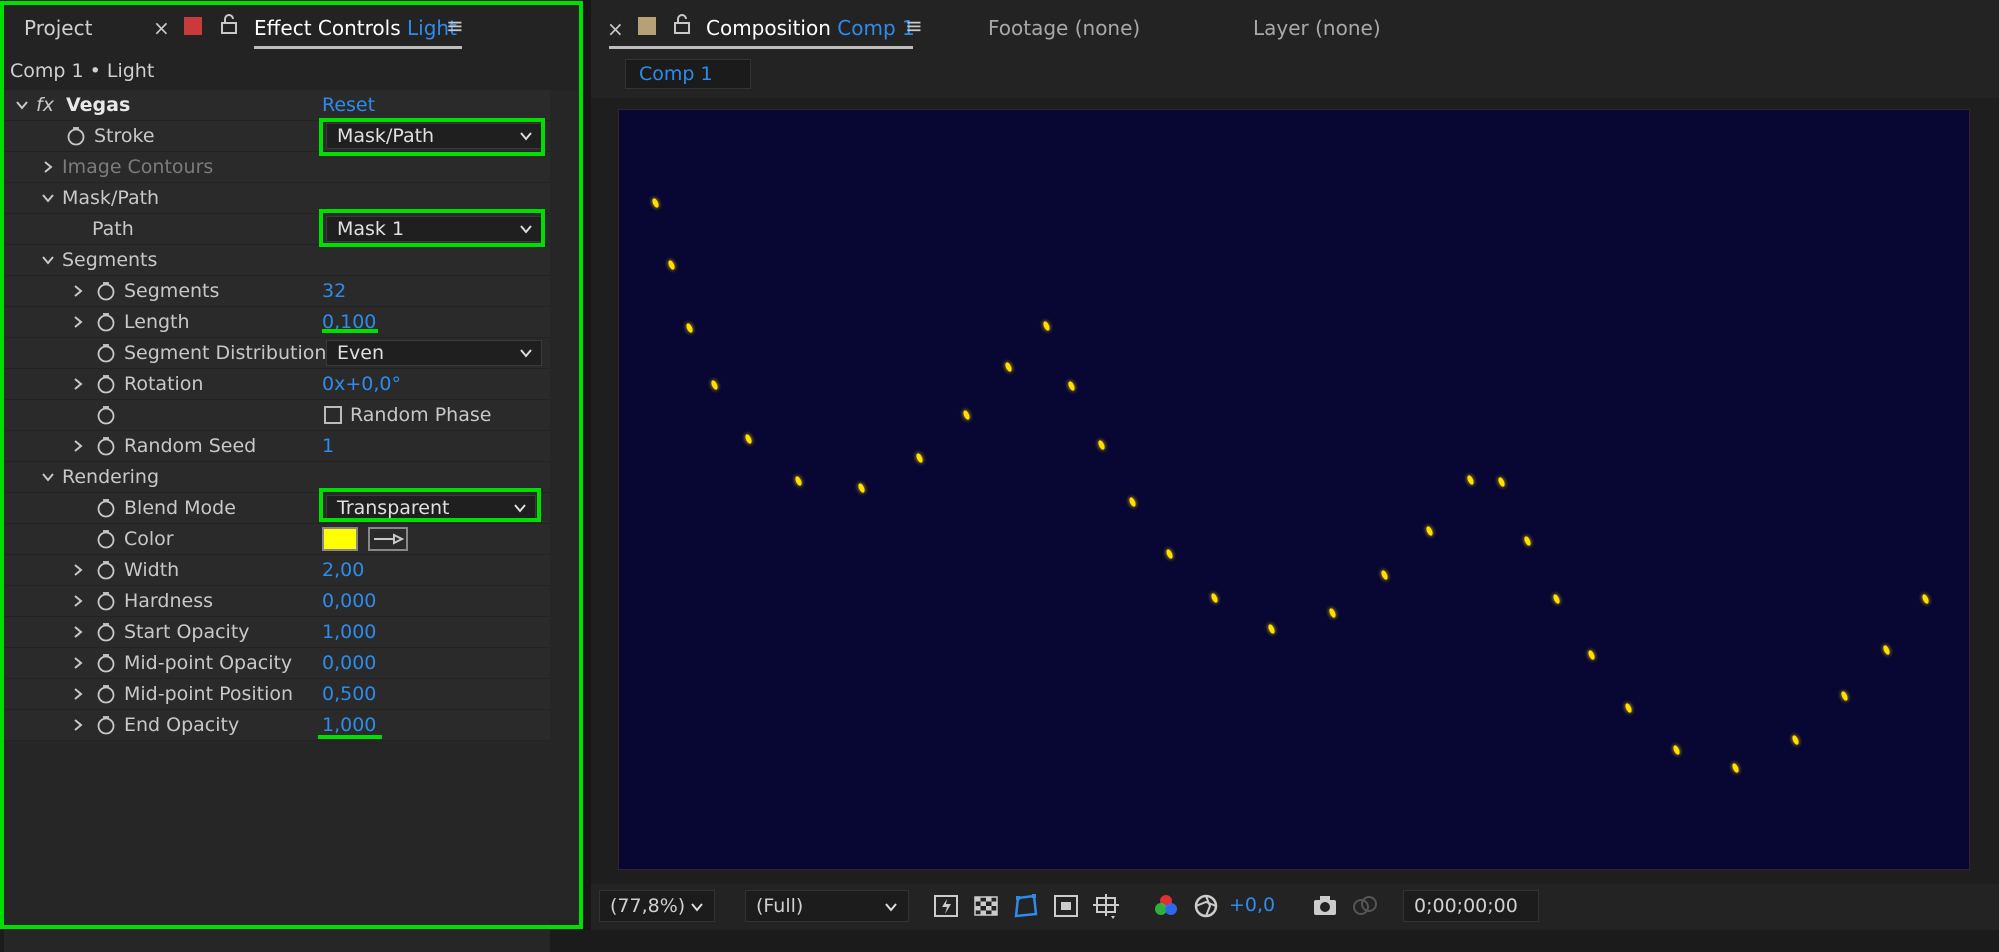  What do you see at coordinates (1317, 28) in the screenshot?
I see `tab-layer: Layer (none)` at bounding box center [1317, 28].